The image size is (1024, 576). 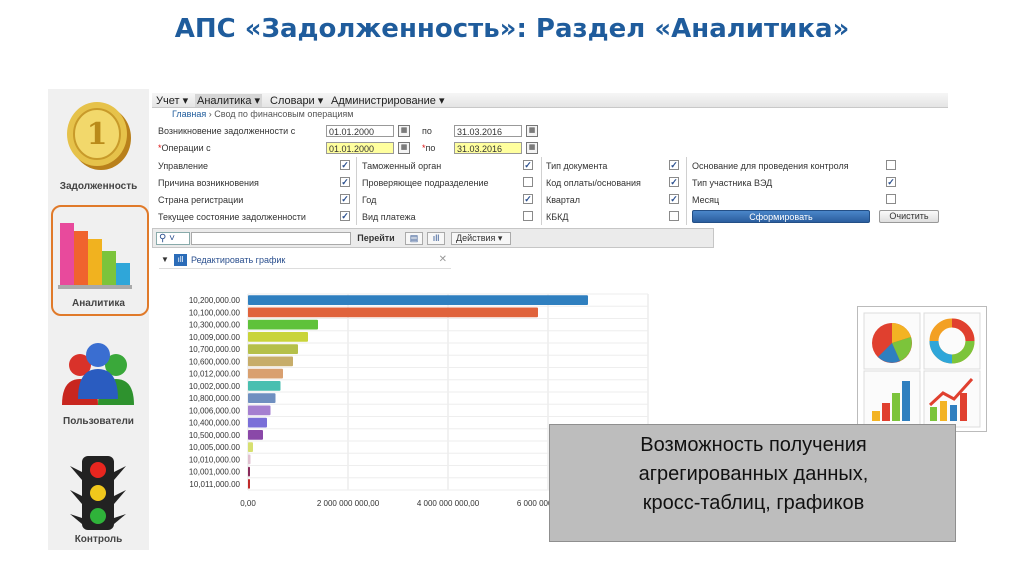 What do you see at coordinates (770, 166) in the screenshot?
I see `checkbox-label: Основание для проведения контроля` at bounding box center [770, 166].